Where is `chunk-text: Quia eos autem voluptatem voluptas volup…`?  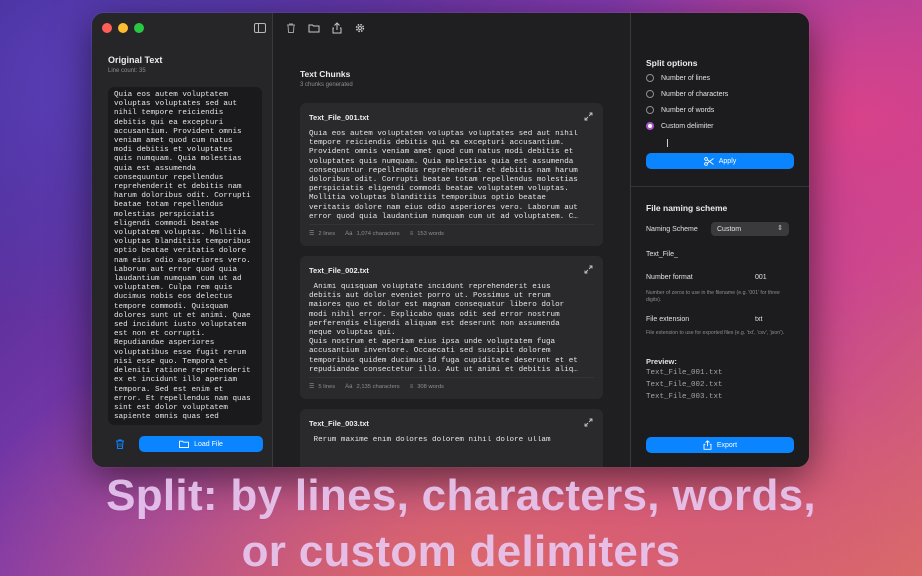
chunk-text: Quia eos autem voluptatem voluptas volup… is located at coordinates (443, 175).